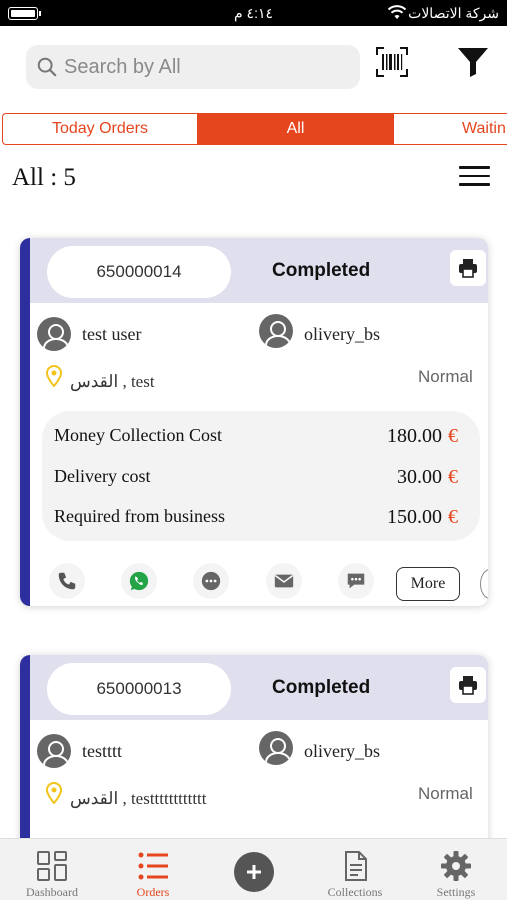 The image size is (507, 900). I want to click on plus-icon, so click(254, 872).